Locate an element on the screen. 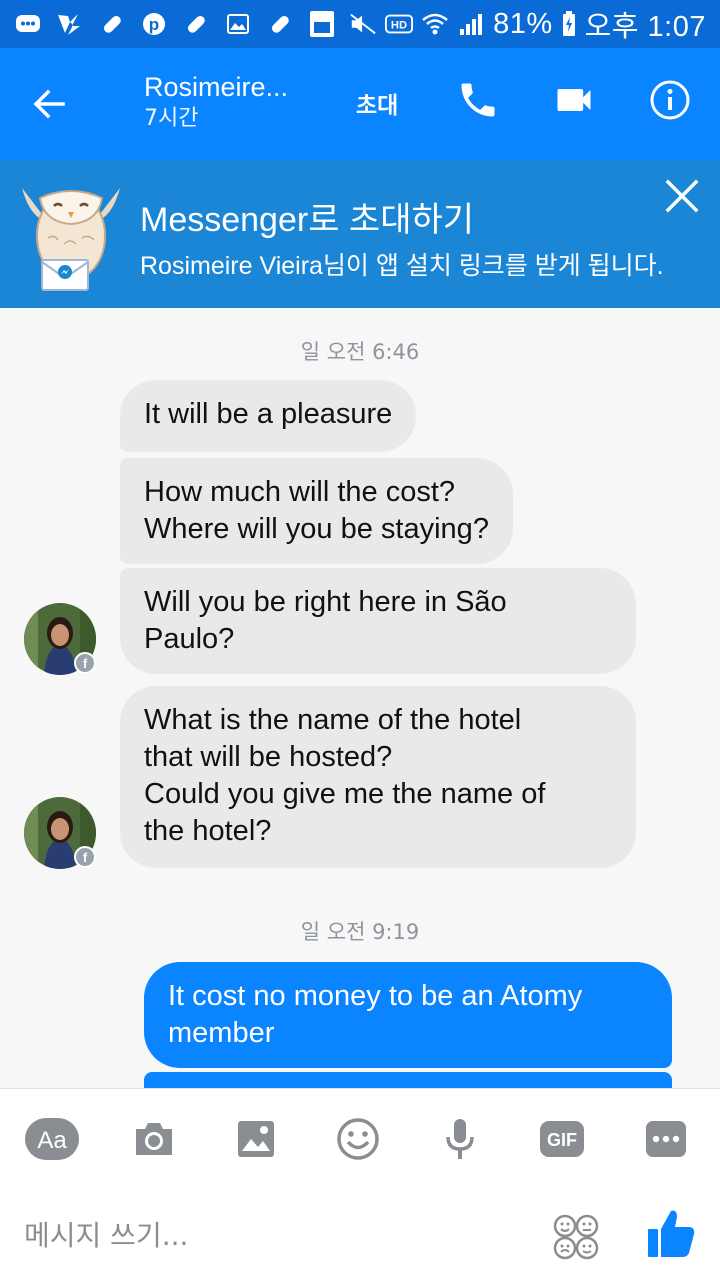  hd-icon: HD is located at coordinates (399, 24).